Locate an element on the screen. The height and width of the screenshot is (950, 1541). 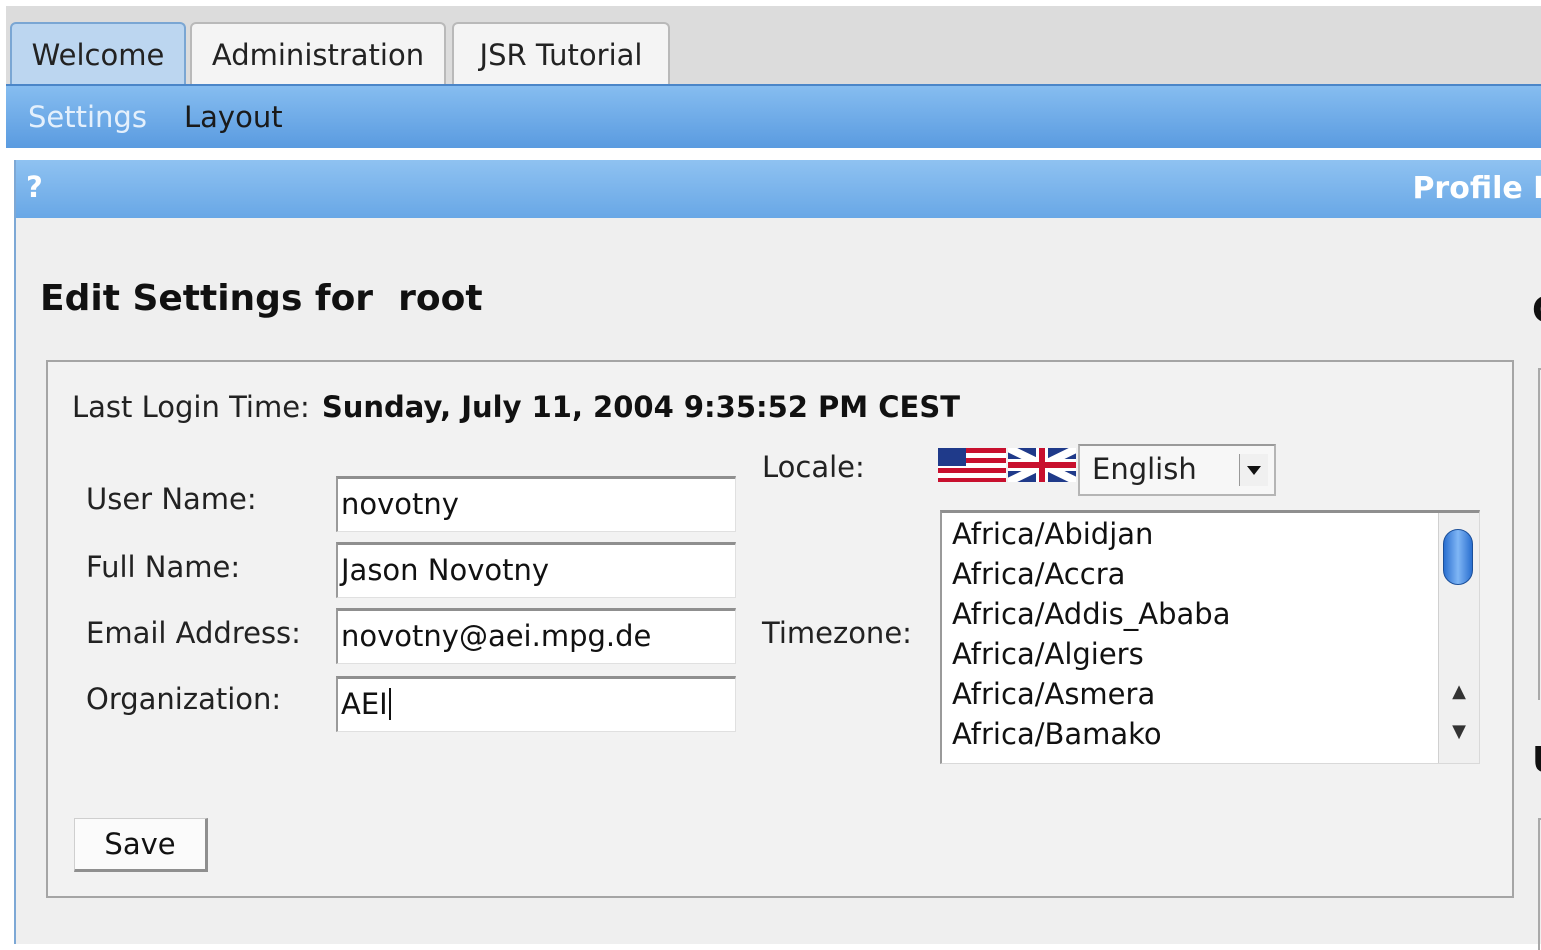
tab-welcome: Welcome is located at coordinates (98, 53).